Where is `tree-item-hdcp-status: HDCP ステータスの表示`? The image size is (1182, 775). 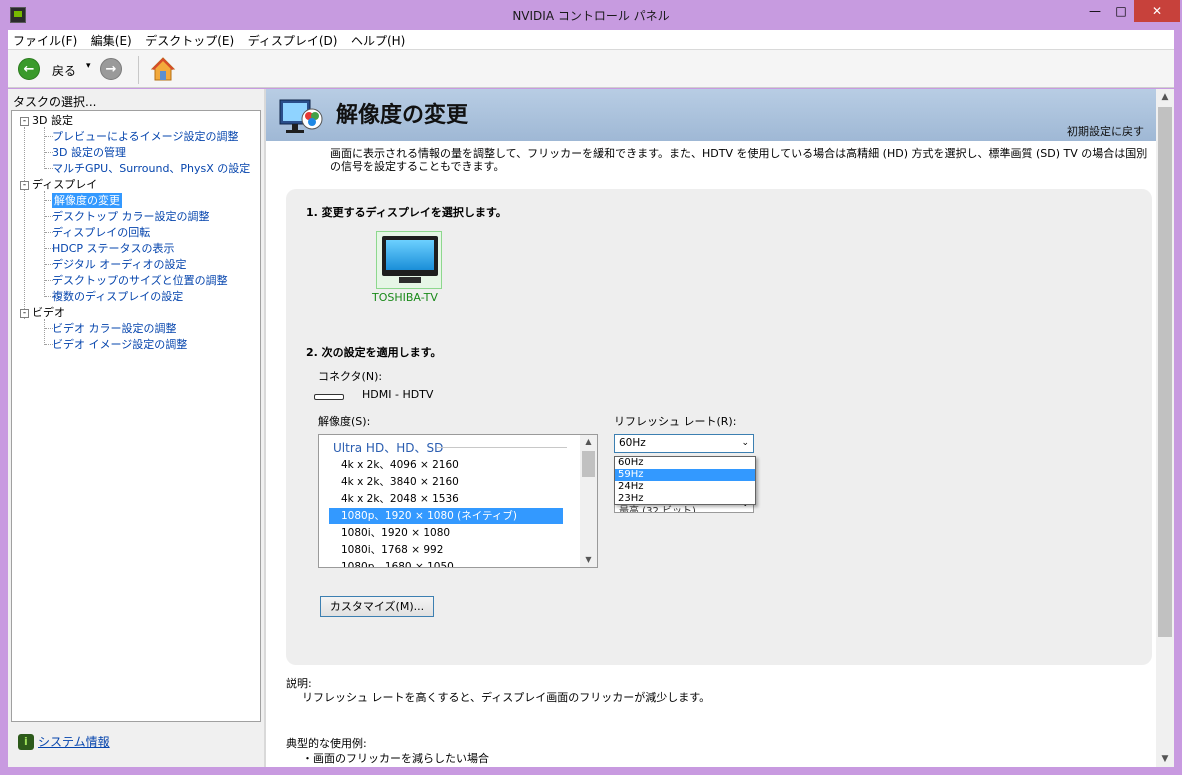 tree-item-hdcp-status: HDCP ステータスの表示 is located at coordinates (113, 248).